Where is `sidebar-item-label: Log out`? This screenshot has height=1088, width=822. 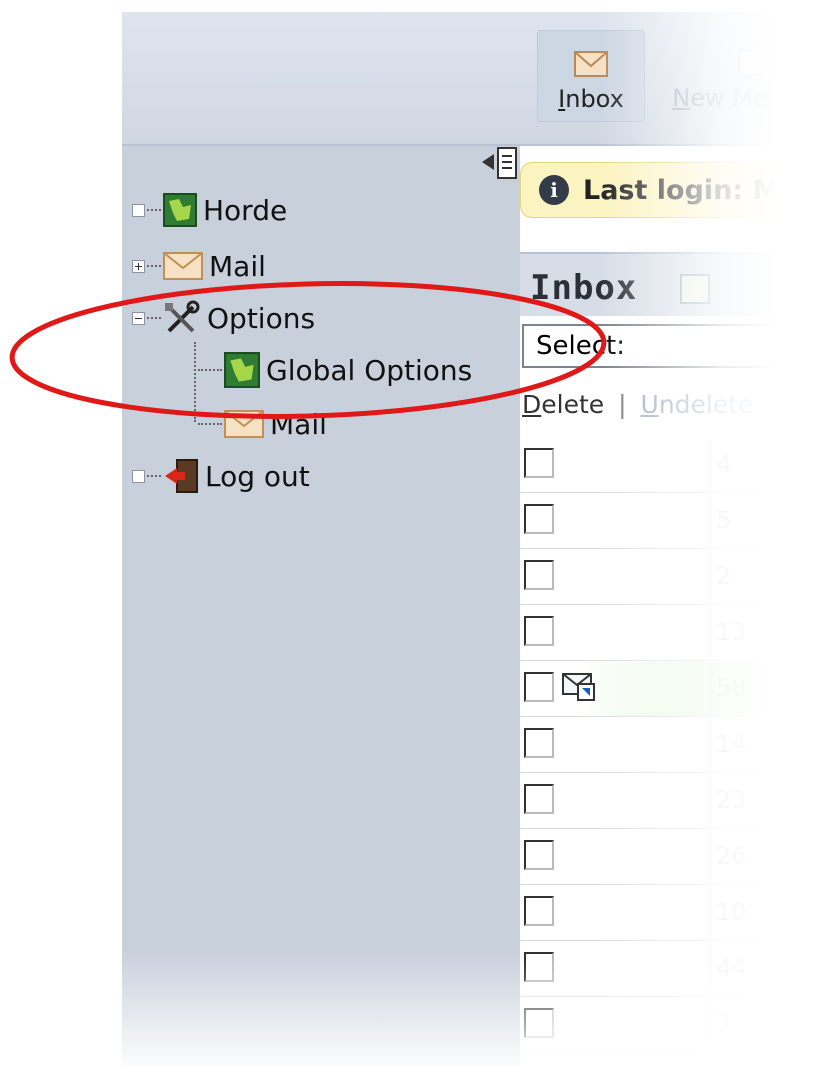
sidebar-item-label: Log out is located at coordinates (257, 476).